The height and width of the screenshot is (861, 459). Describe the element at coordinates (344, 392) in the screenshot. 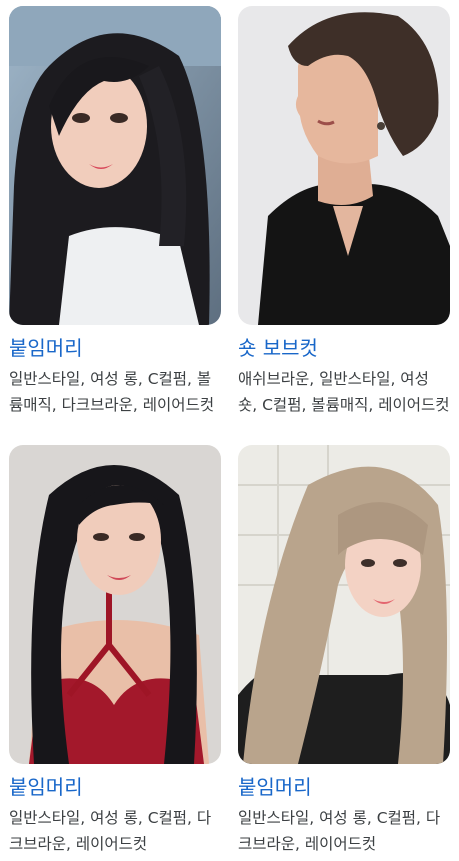

I see `hairstyle-description: 애쉬브라운, 일반스타일, 여성 숏, C컬펌, 볼륨매직, 레이어드컷` at that location.